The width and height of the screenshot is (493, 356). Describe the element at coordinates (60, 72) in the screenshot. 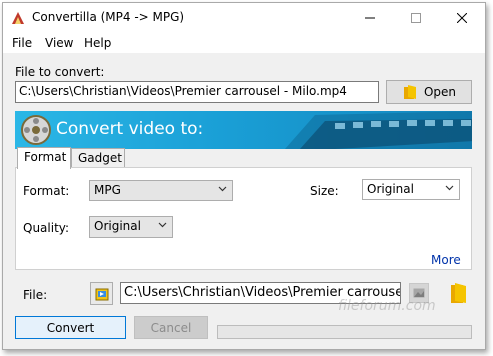

I see `file-to-convert-label: File to convert:` at that location.